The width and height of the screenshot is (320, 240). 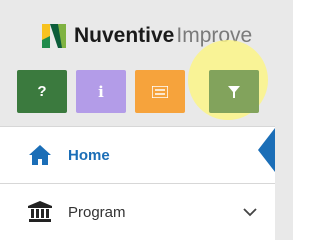 I want to click on nuventive-logo-icon, so click(x=54, y=36).